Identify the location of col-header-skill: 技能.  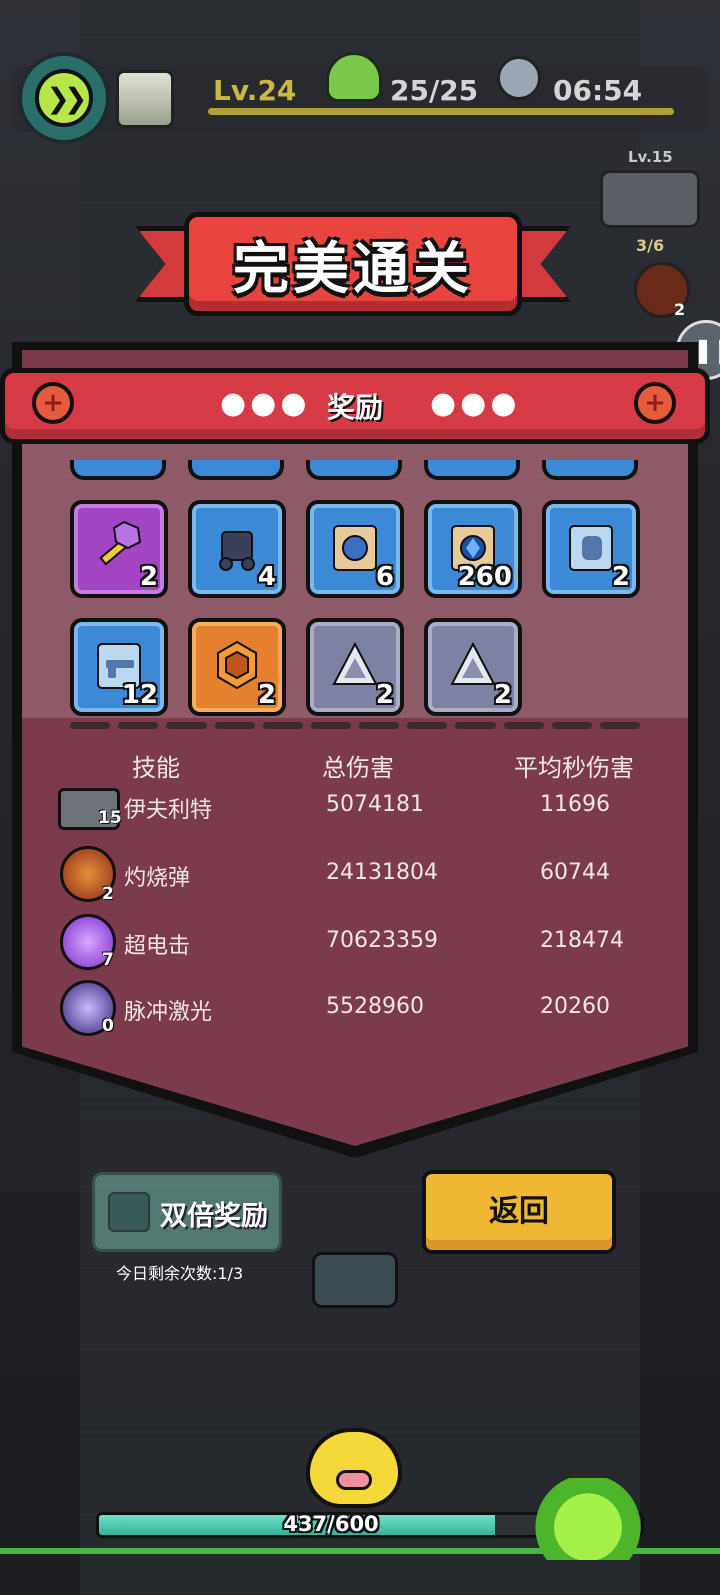
(156, 768).